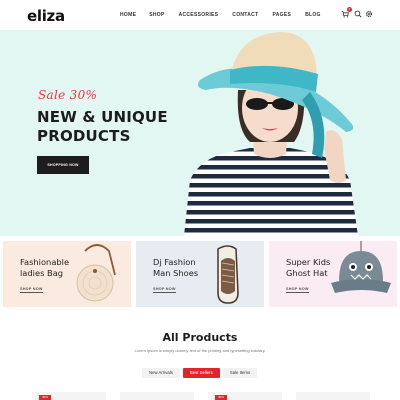 The image size is (400, 400). What do you see at coordinates (200, 274) in the screenshot?
I see `category-card-shoes: Dj Fashion Man Shoes SHOP NOW` at bounding box center [200, 274].